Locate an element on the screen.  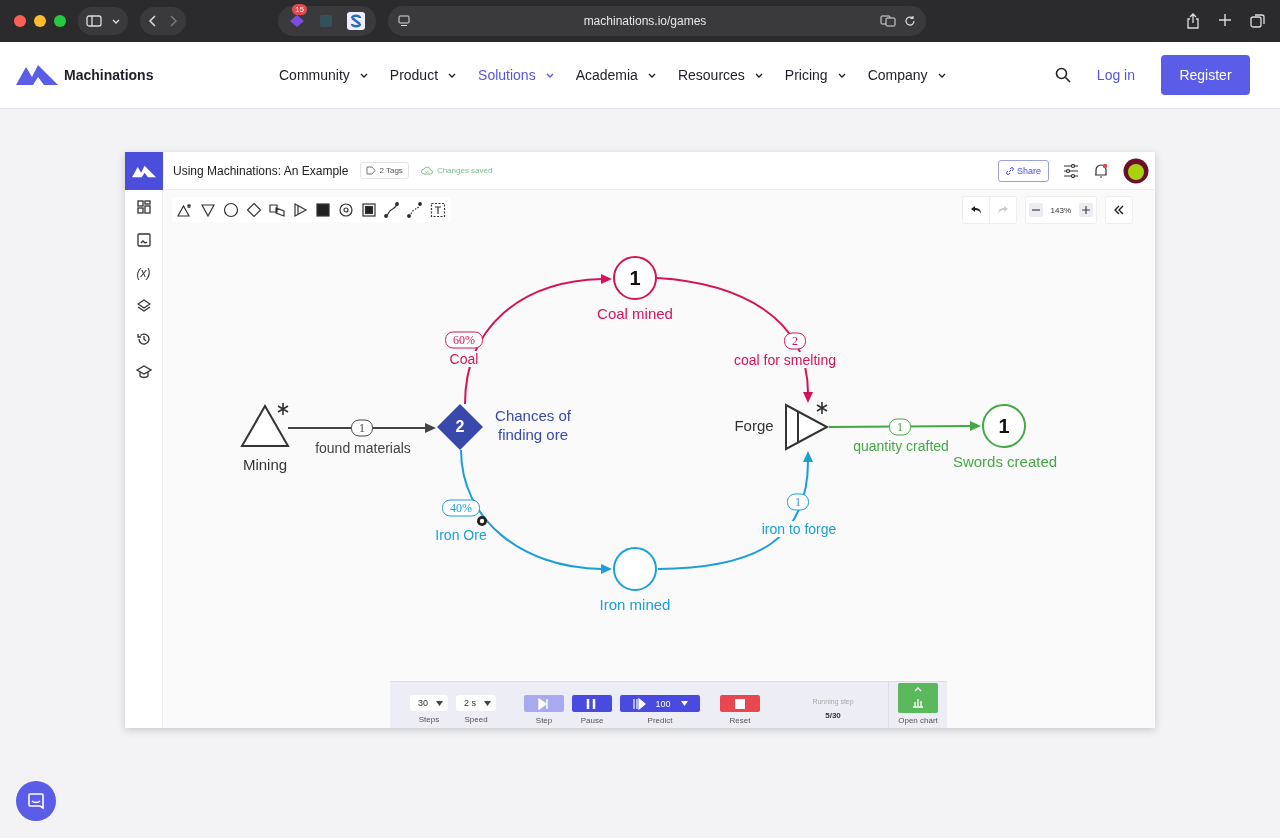
flow-rate-label: 60% is located at coordinates (464, 340).